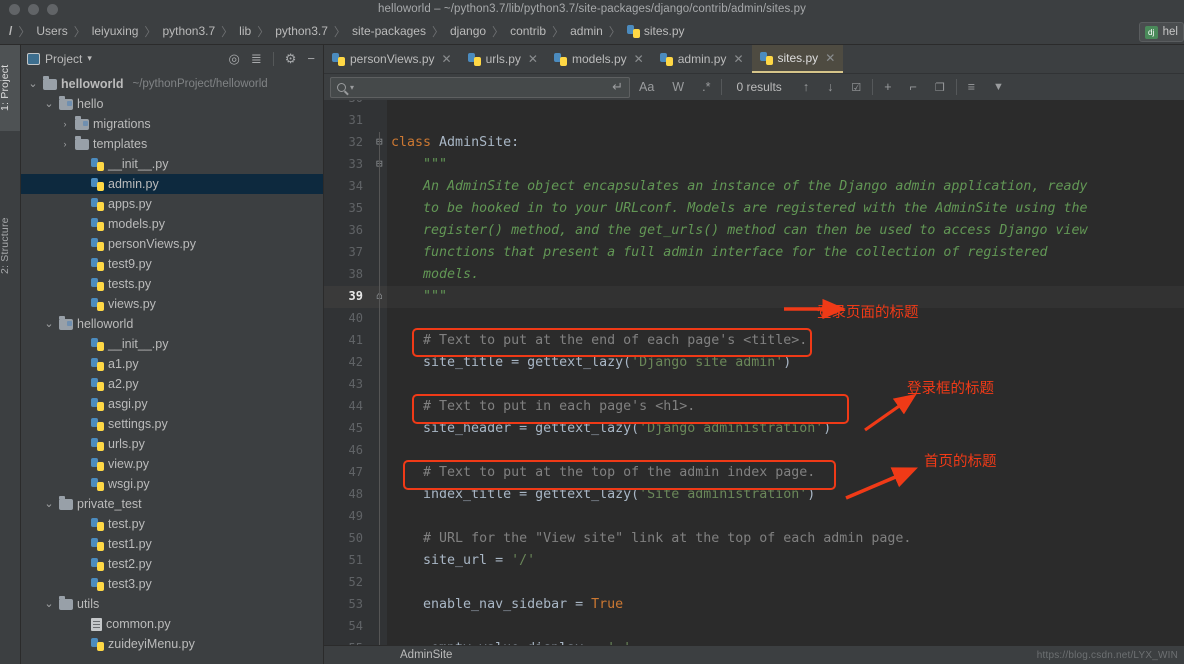 The image size is (1184, 664). What do you see at coordinates (172, 324) in the screenshot?
I see `tree-item-helloworld: ⌄ helloworld` at bounding box center [172, 324].